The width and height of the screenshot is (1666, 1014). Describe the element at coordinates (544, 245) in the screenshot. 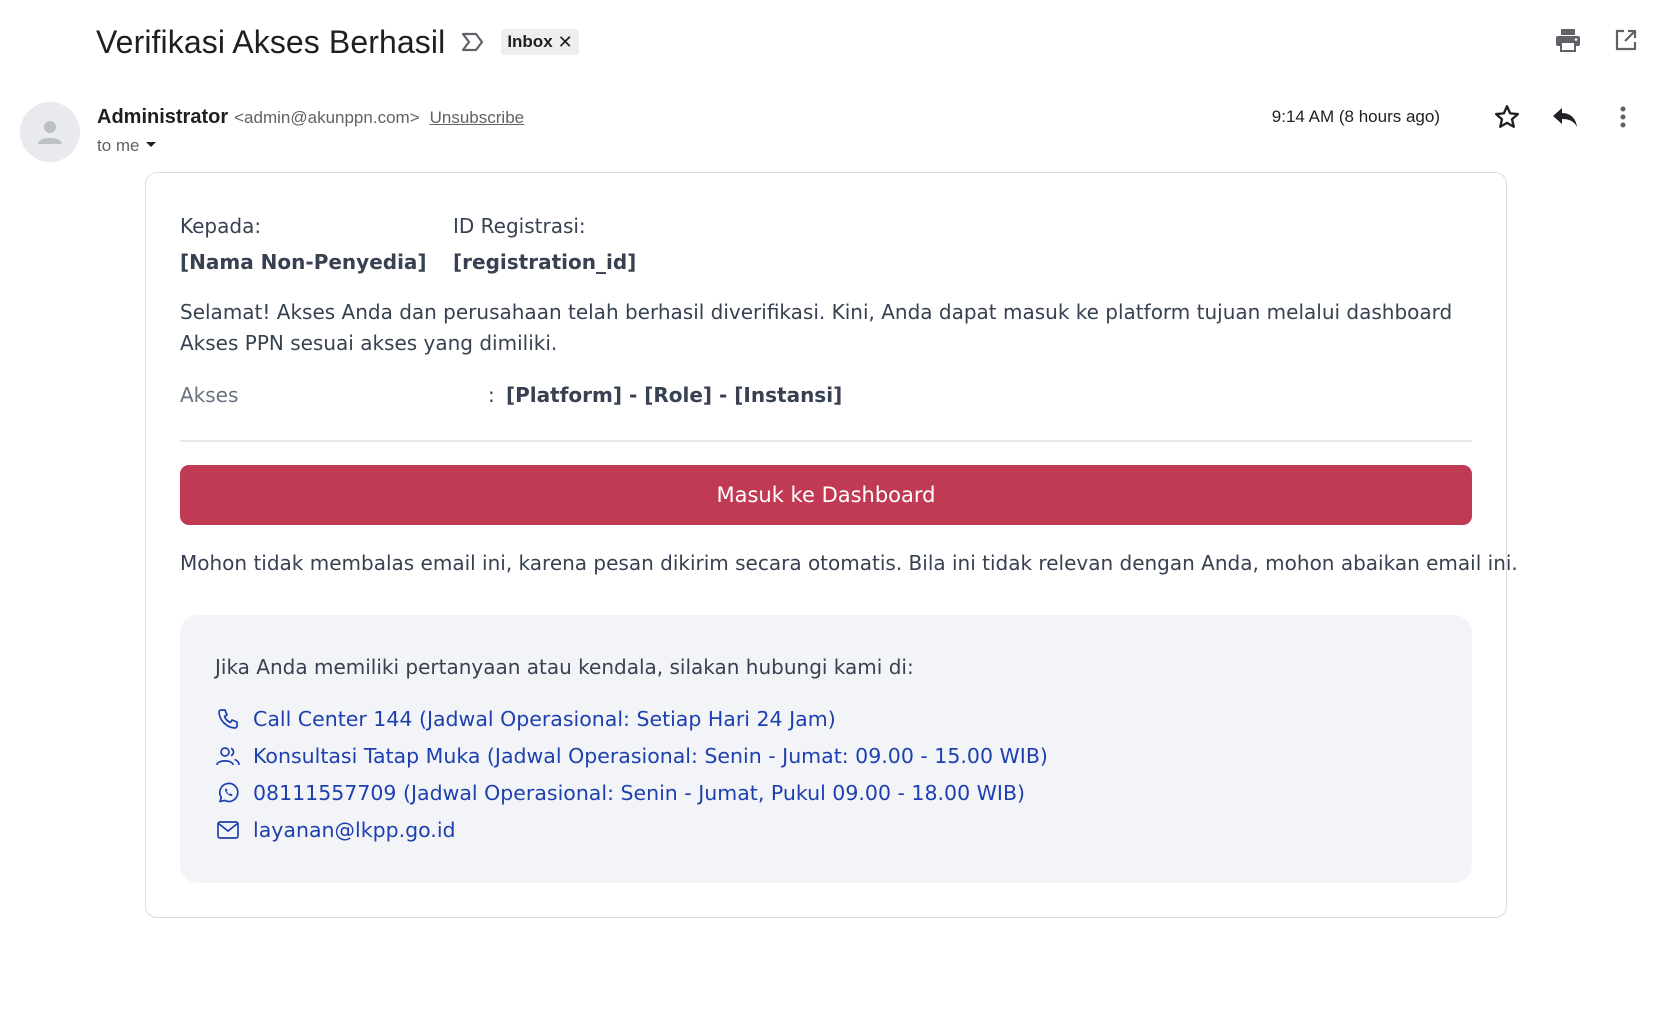

I see `registration-column: ID Registrasi: [registration_id]` at that location.